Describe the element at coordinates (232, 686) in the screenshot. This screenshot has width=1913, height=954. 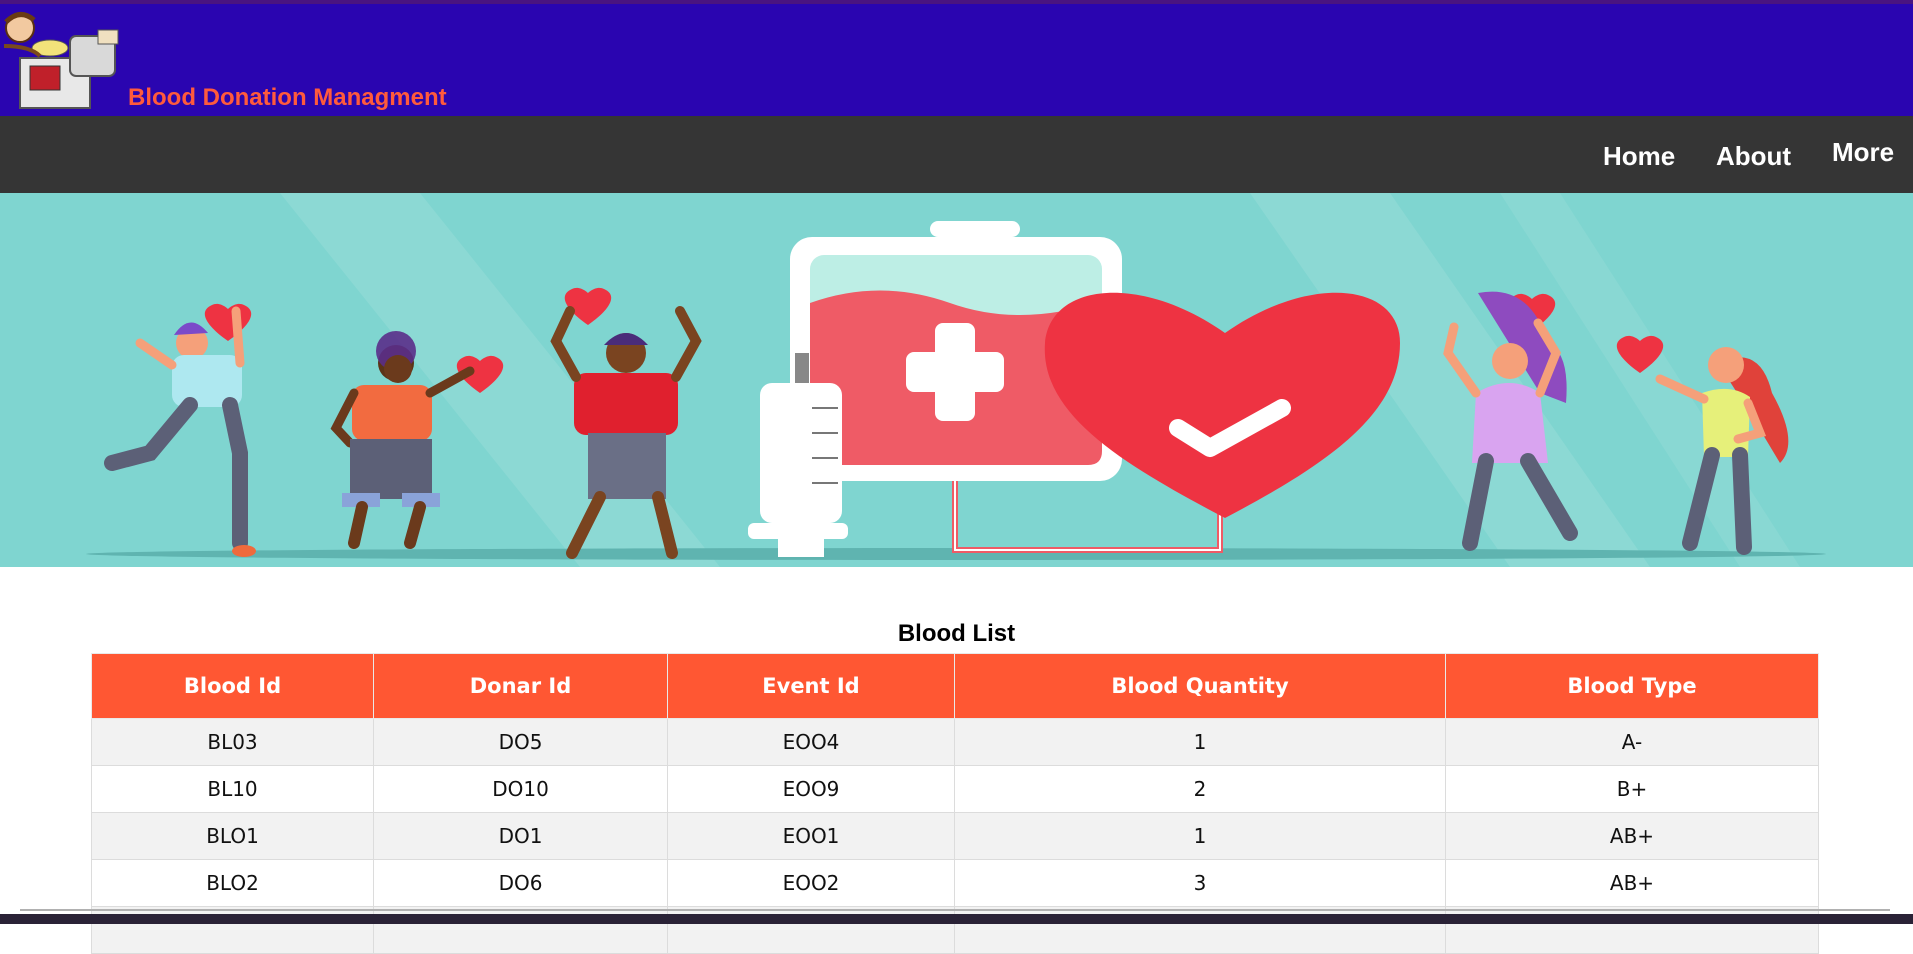
I see `column-header-blood-id: Blood Id` at that location.